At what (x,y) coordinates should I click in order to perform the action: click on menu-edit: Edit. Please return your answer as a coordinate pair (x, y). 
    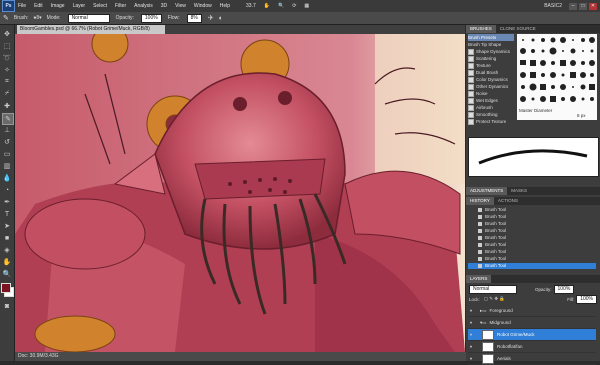
    Looking at the image, I should click on (38, 6).